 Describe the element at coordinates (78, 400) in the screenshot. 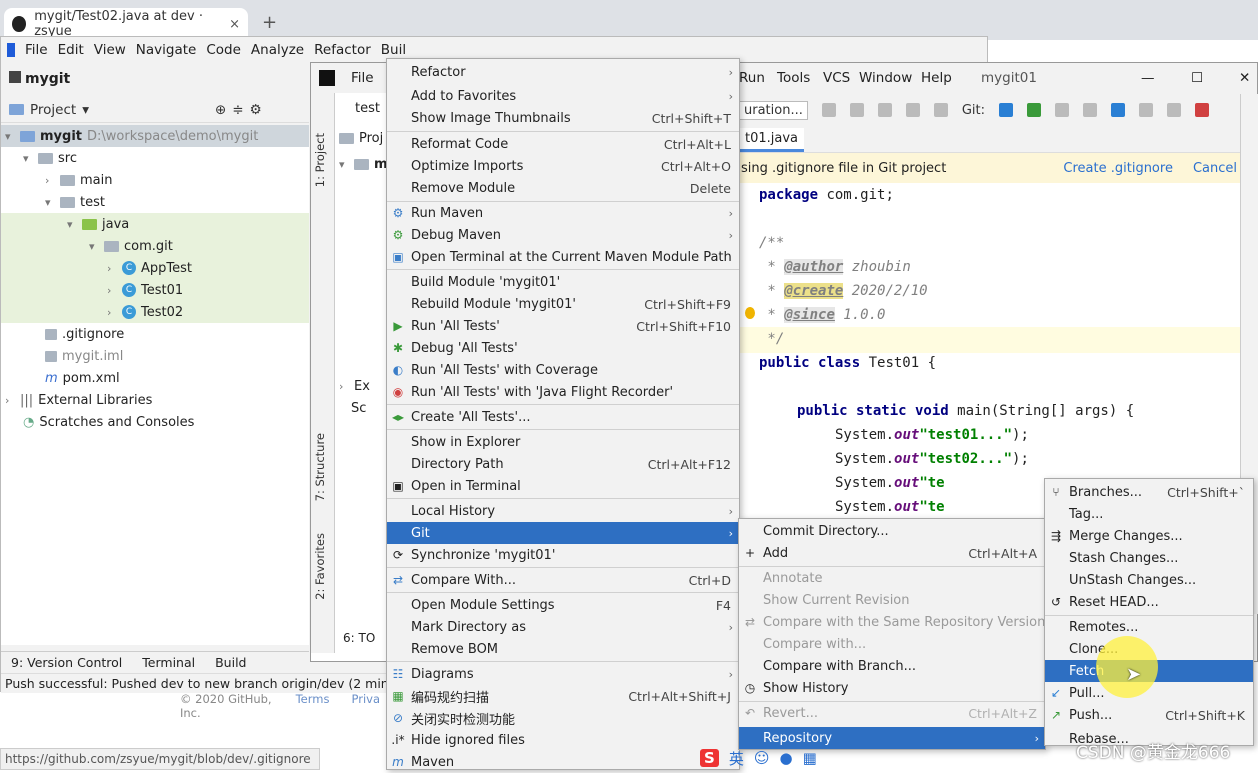

I see `tree-item-libraries: › ||| External Libraries` at that location.